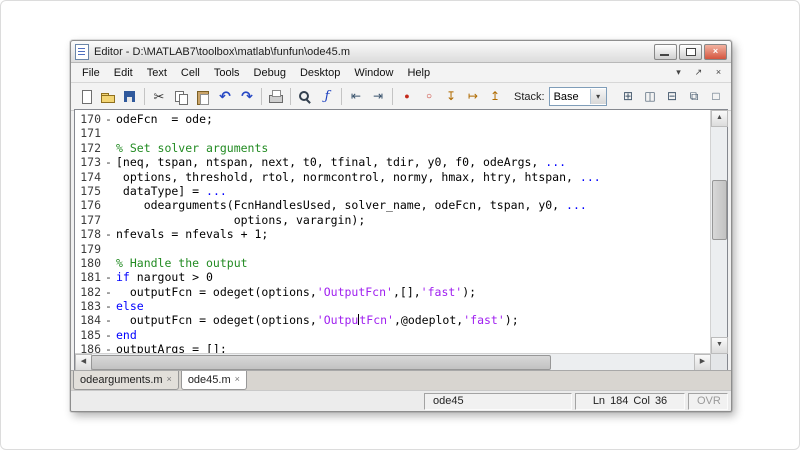 This screenshot has width=800, height=450. Describe the element at coordinates (407, 96) in the screenshot. I see `set-breakpoint-icon: ●` at that location.